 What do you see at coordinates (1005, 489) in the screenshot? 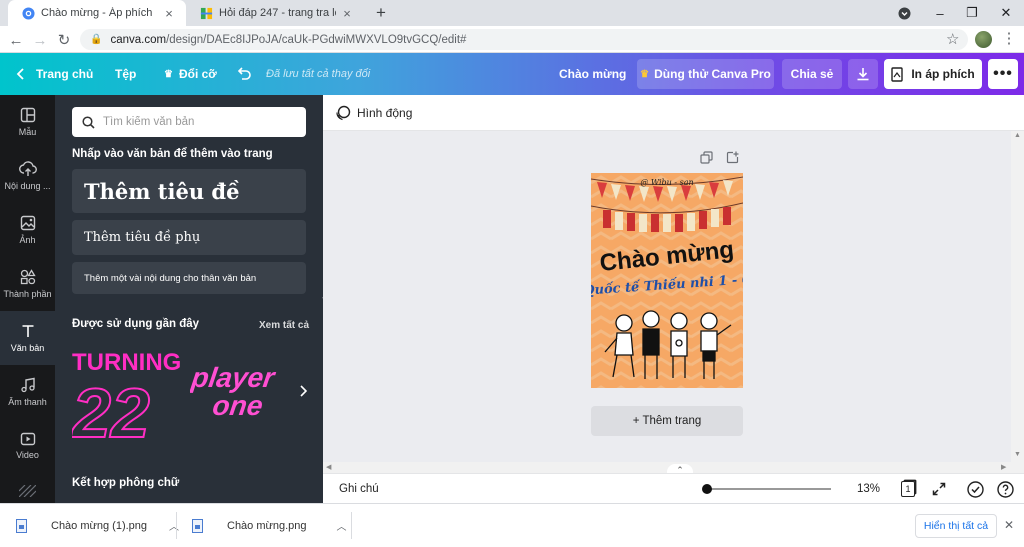
I see `help-button` at bounding box center [1005, 489].